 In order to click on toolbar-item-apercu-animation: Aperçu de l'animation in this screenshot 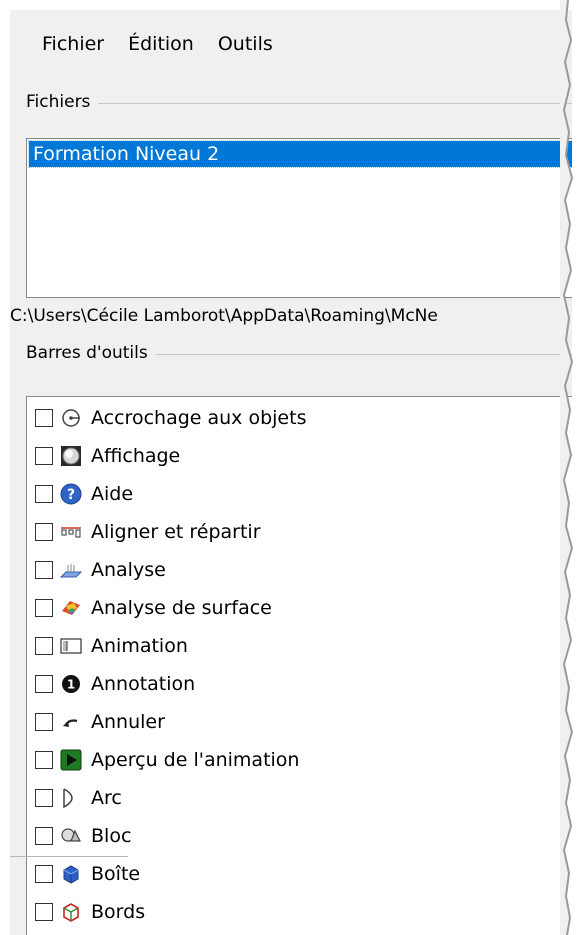, I will do `click(163, 760)`.